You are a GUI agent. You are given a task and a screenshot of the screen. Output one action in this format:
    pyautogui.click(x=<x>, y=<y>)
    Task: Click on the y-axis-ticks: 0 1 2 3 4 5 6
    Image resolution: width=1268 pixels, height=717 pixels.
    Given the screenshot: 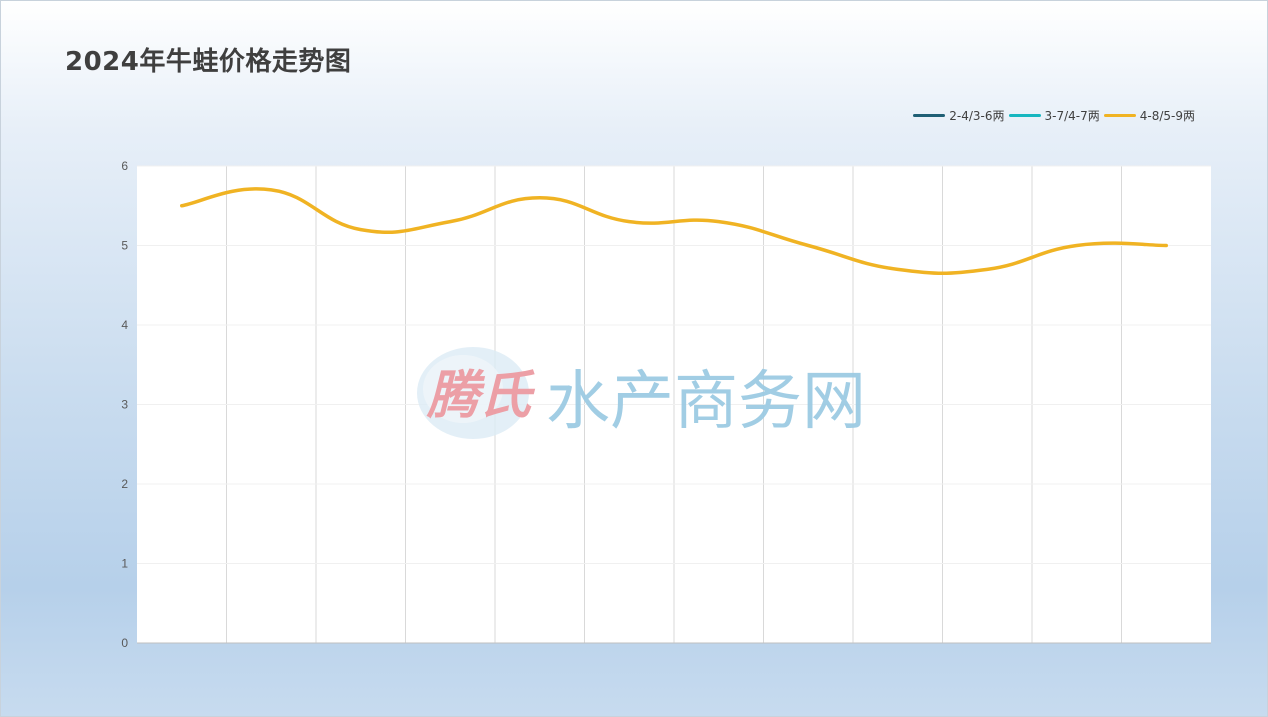 What is the action you would take?
    pyautogui.click(x=124, y=404)
    